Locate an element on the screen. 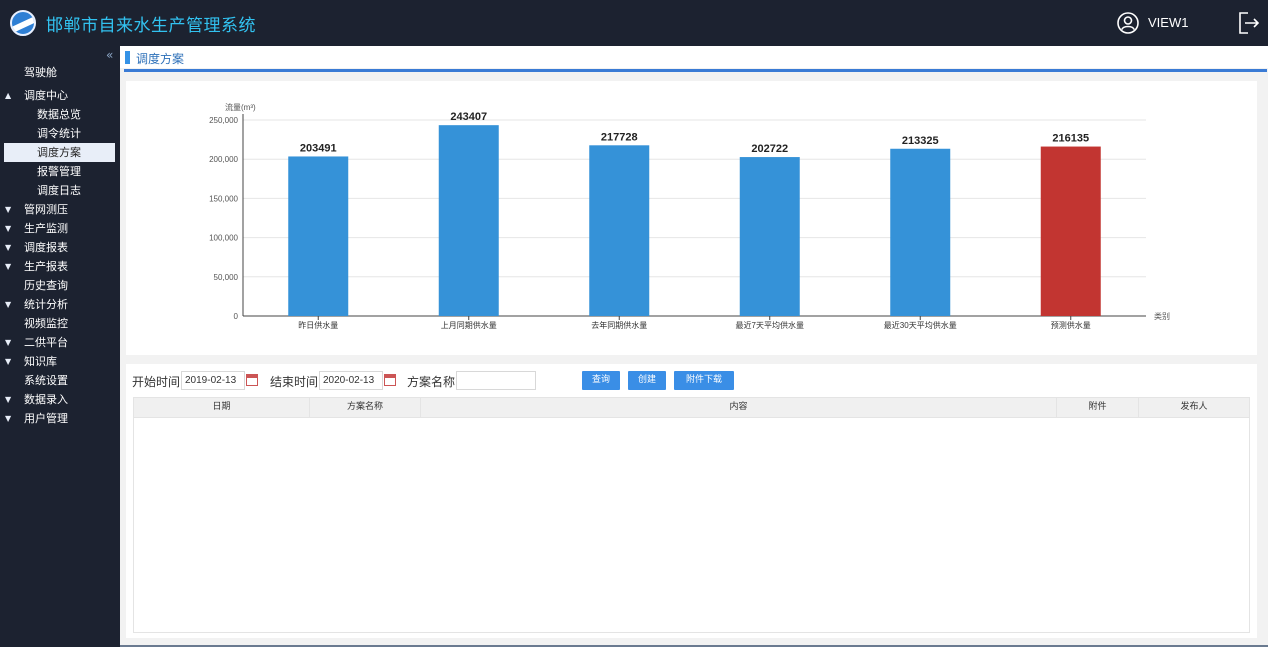 The image size is (1268, 647). sidebar-item-label: 视频监控 is located at coordinates (46, 323).